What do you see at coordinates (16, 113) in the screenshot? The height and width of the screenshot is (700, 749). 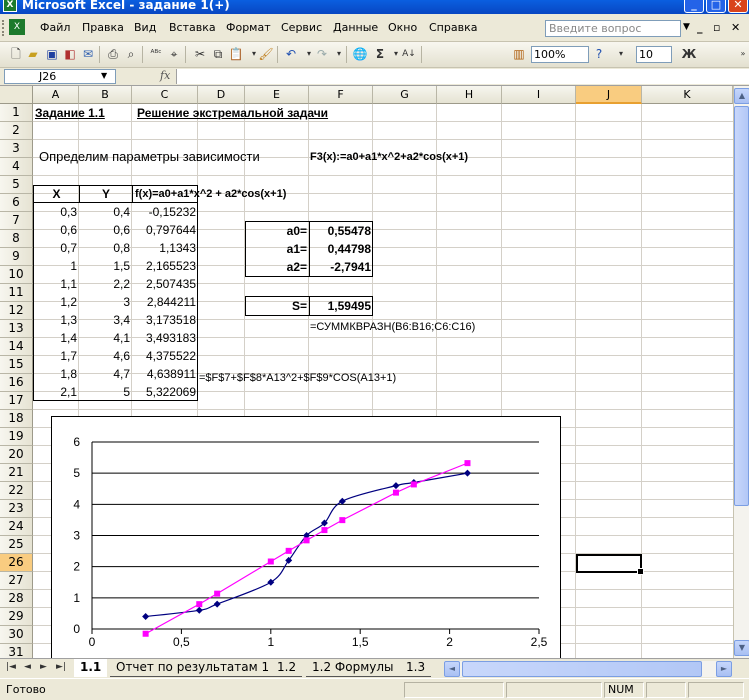 I see `row-header-1: 1` at bounding box center [16, 113].